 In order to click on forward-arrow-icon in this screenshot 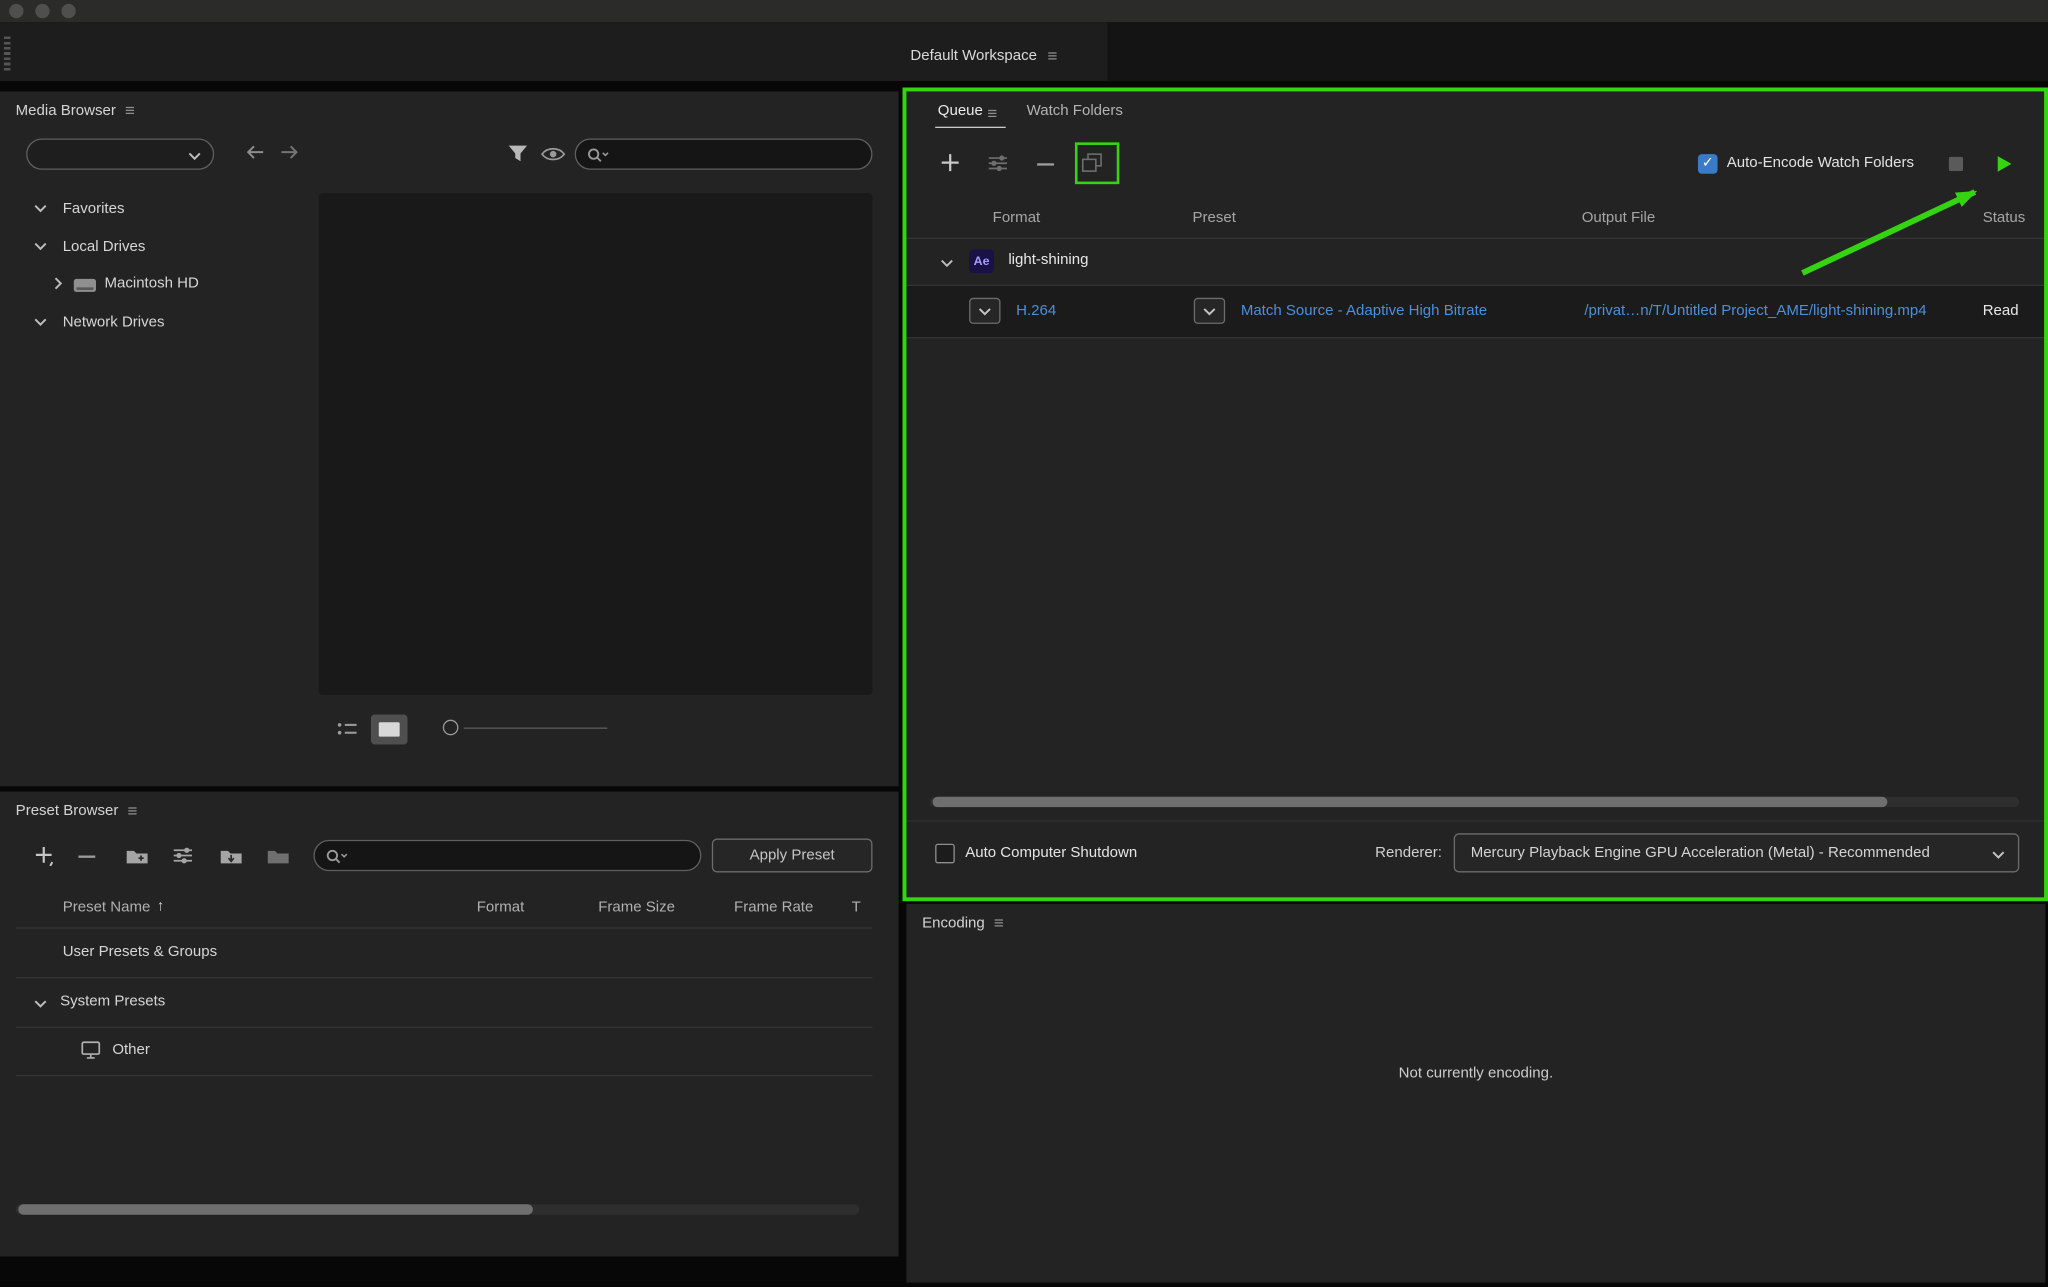, I will do `click(290, 152)`.